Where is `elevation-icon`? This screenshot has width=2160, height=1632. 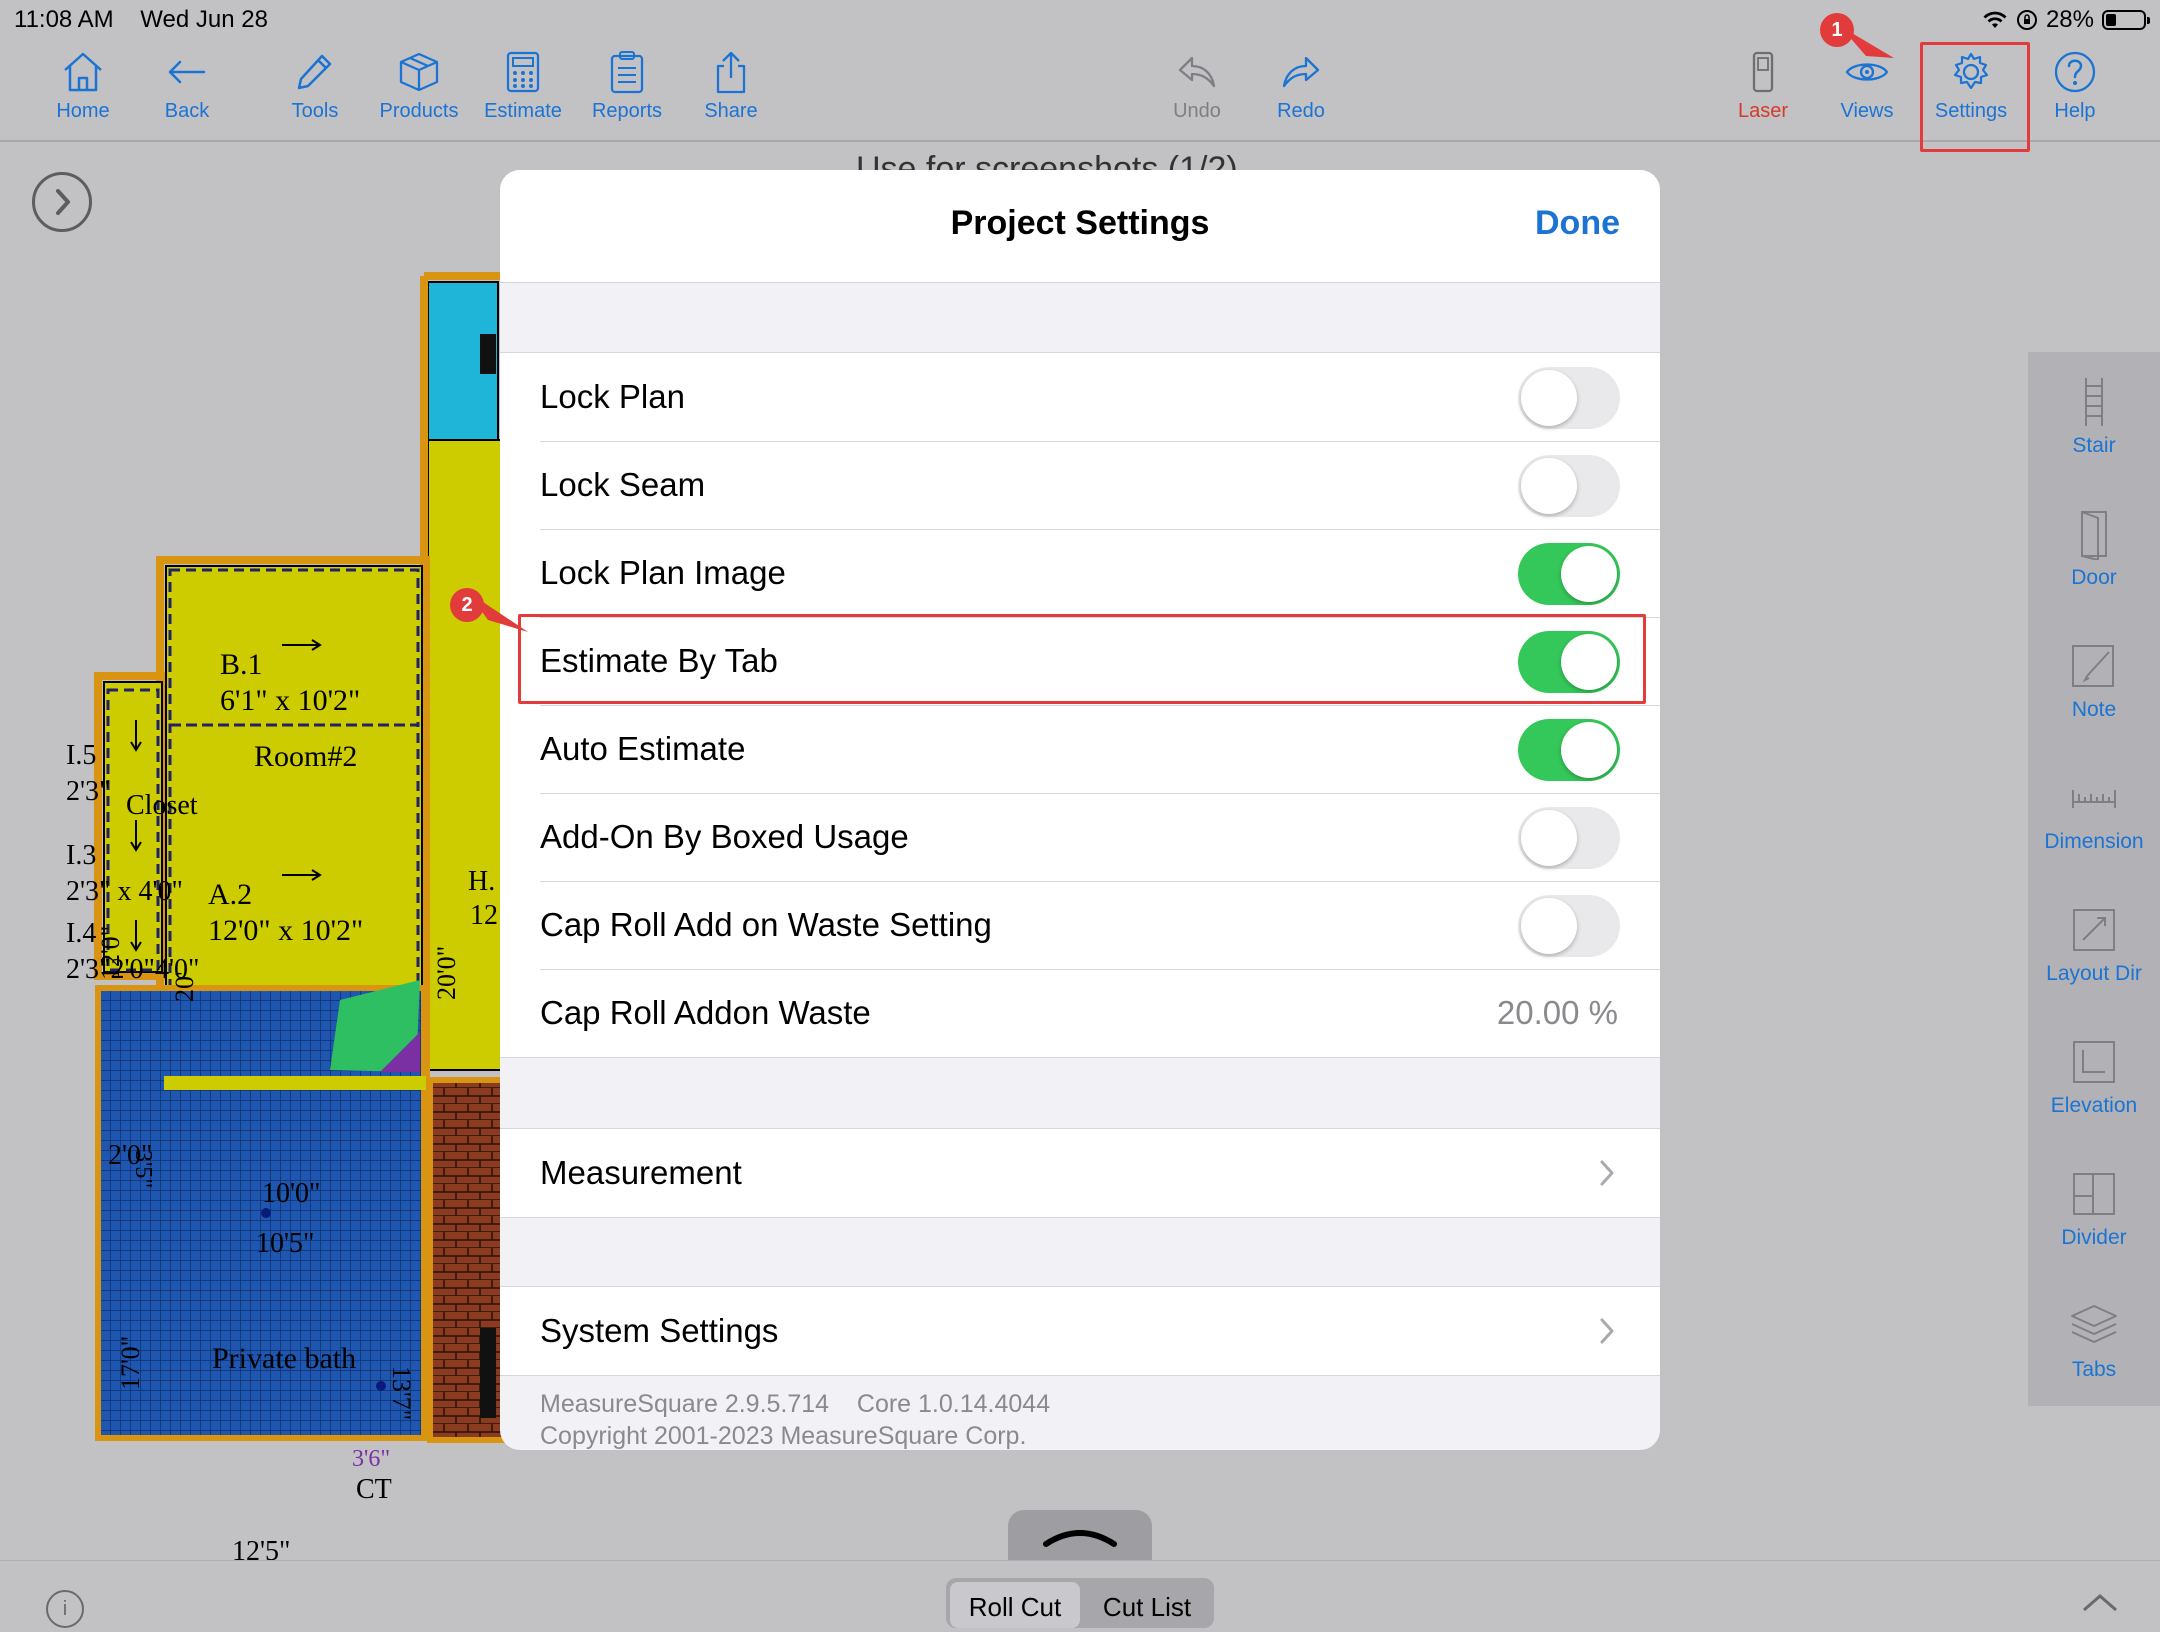
elevation-icon is located at coordinates (2094, 1062).